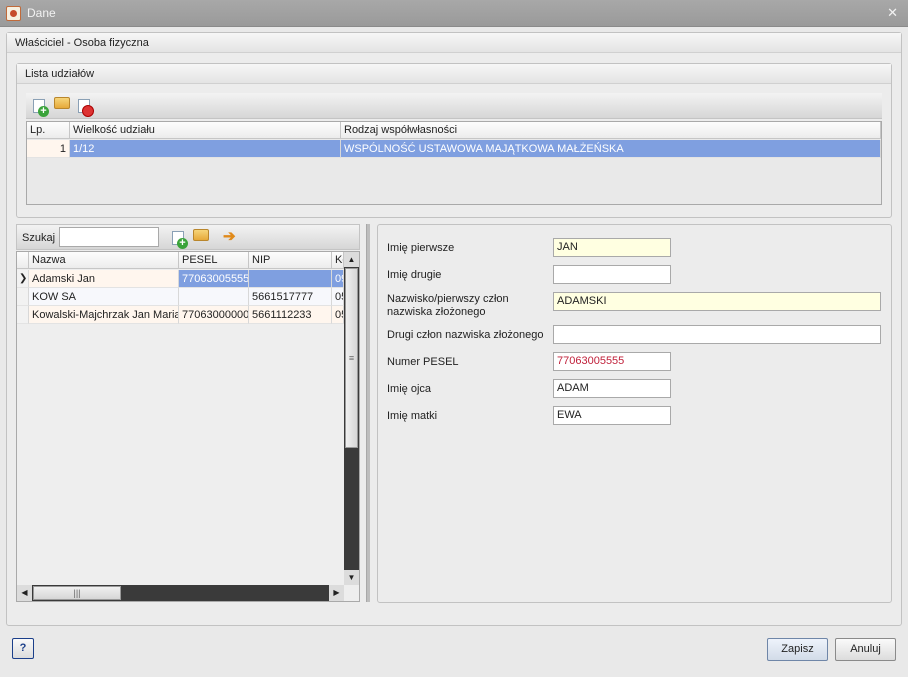 Image resolution: width=908 pixels, height=677 pixels. What do you see at coordinates (612, 361) in the screenshot?
I see `pesel-field: 77063005555` at bounding box center [612, 361].